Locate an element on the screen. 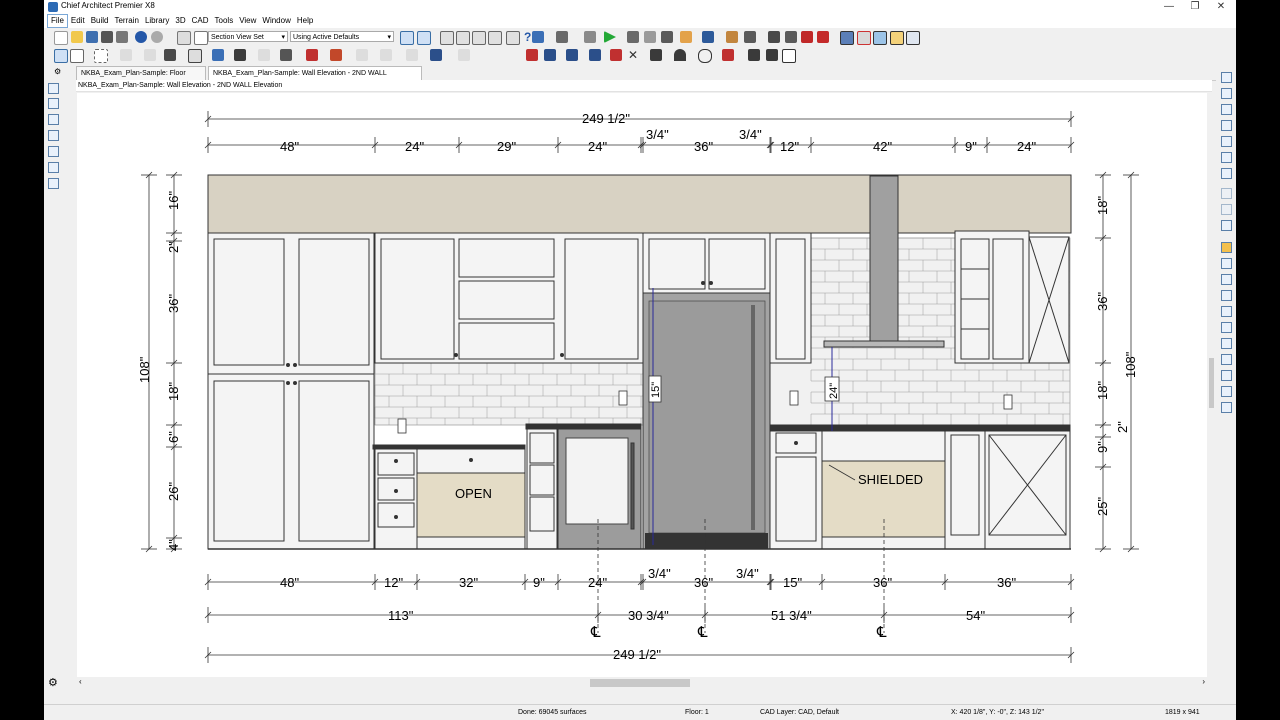  dimension-icon is located at coordinates (170, 55).